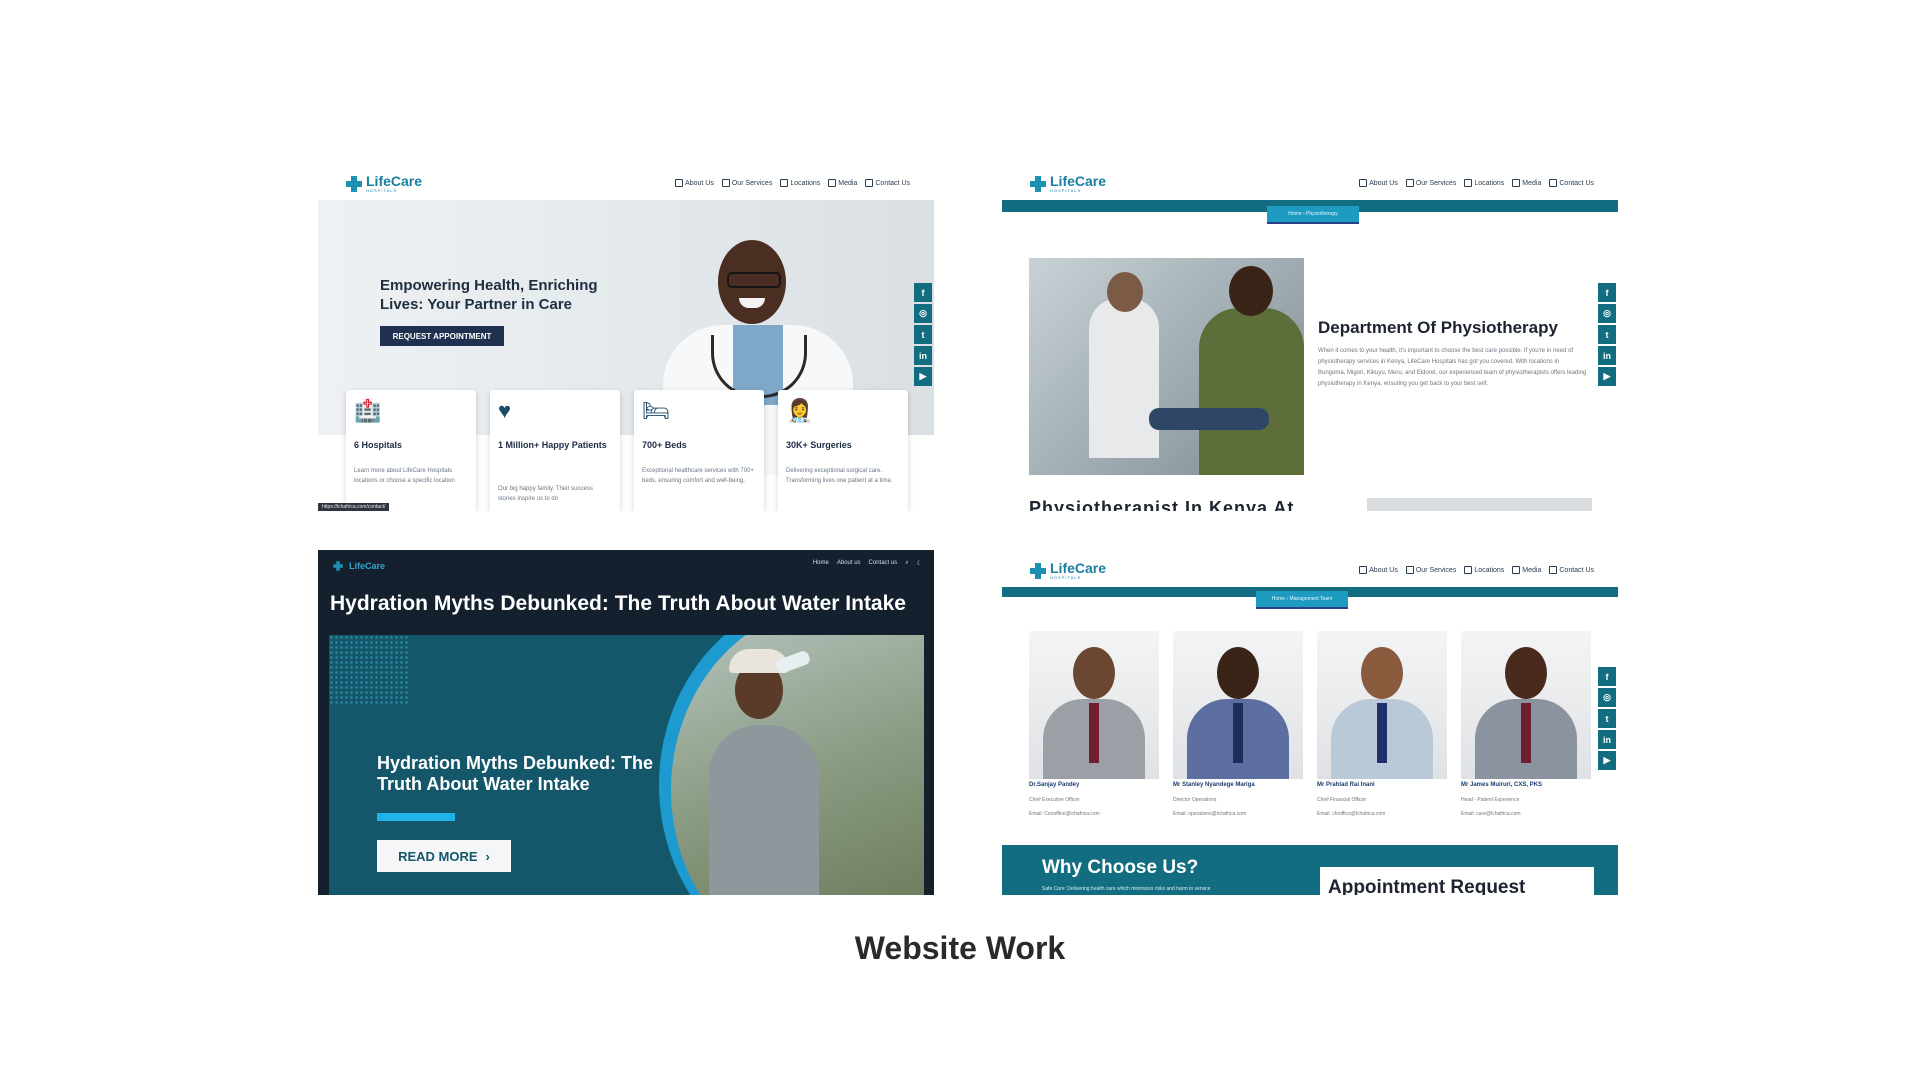  What do you see at coordinates (1054, 800) in the screenshot?
I see `member-role: Chief Executive Officer` at bounding box center [1054, 800].